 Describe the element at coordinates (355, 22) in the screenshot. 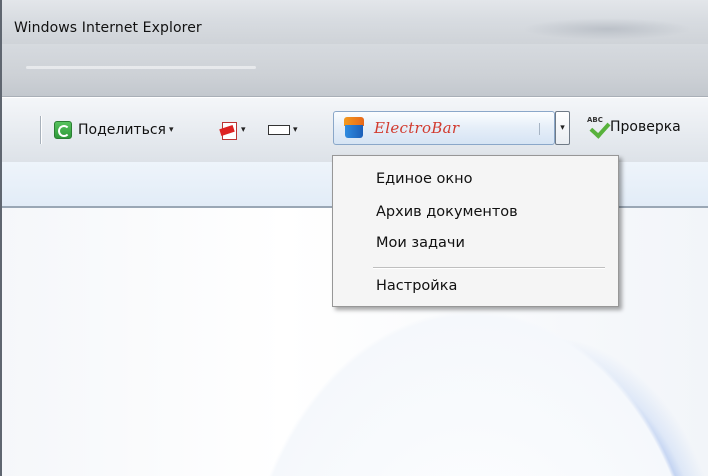

I see `title-bar: Windows Internet Explorer` at that location.